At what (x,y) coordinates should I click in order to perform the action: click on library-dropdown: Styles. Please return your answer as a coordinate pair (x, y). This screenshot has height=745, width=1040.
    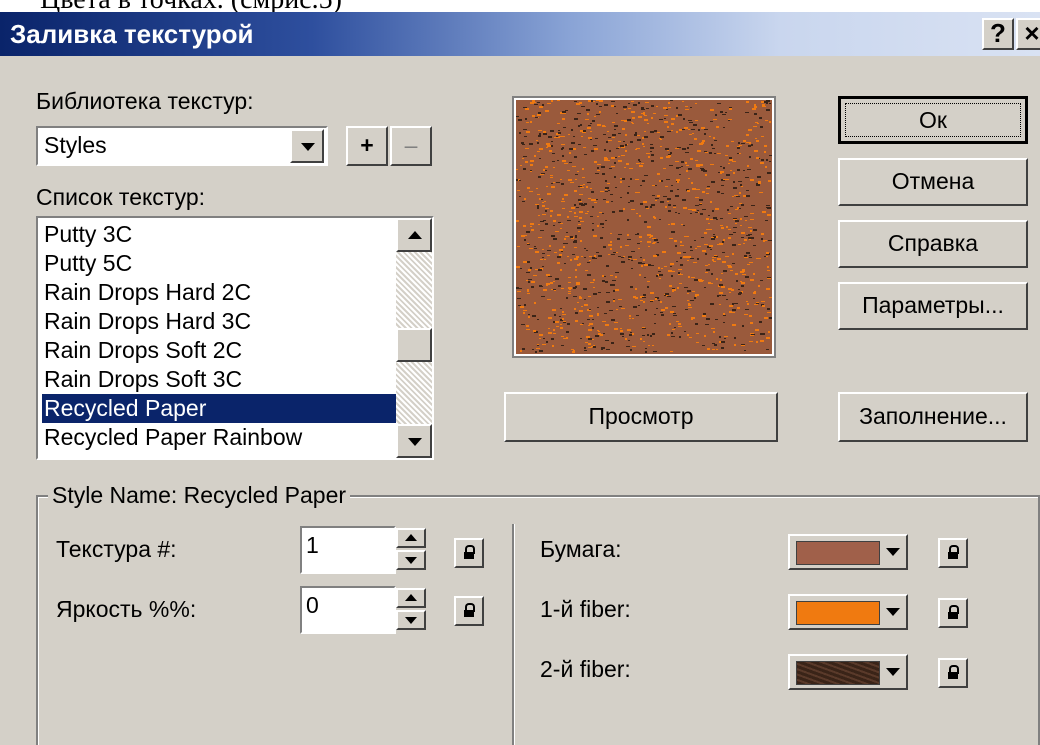
    Looking at the image, I should click on (182, 146).